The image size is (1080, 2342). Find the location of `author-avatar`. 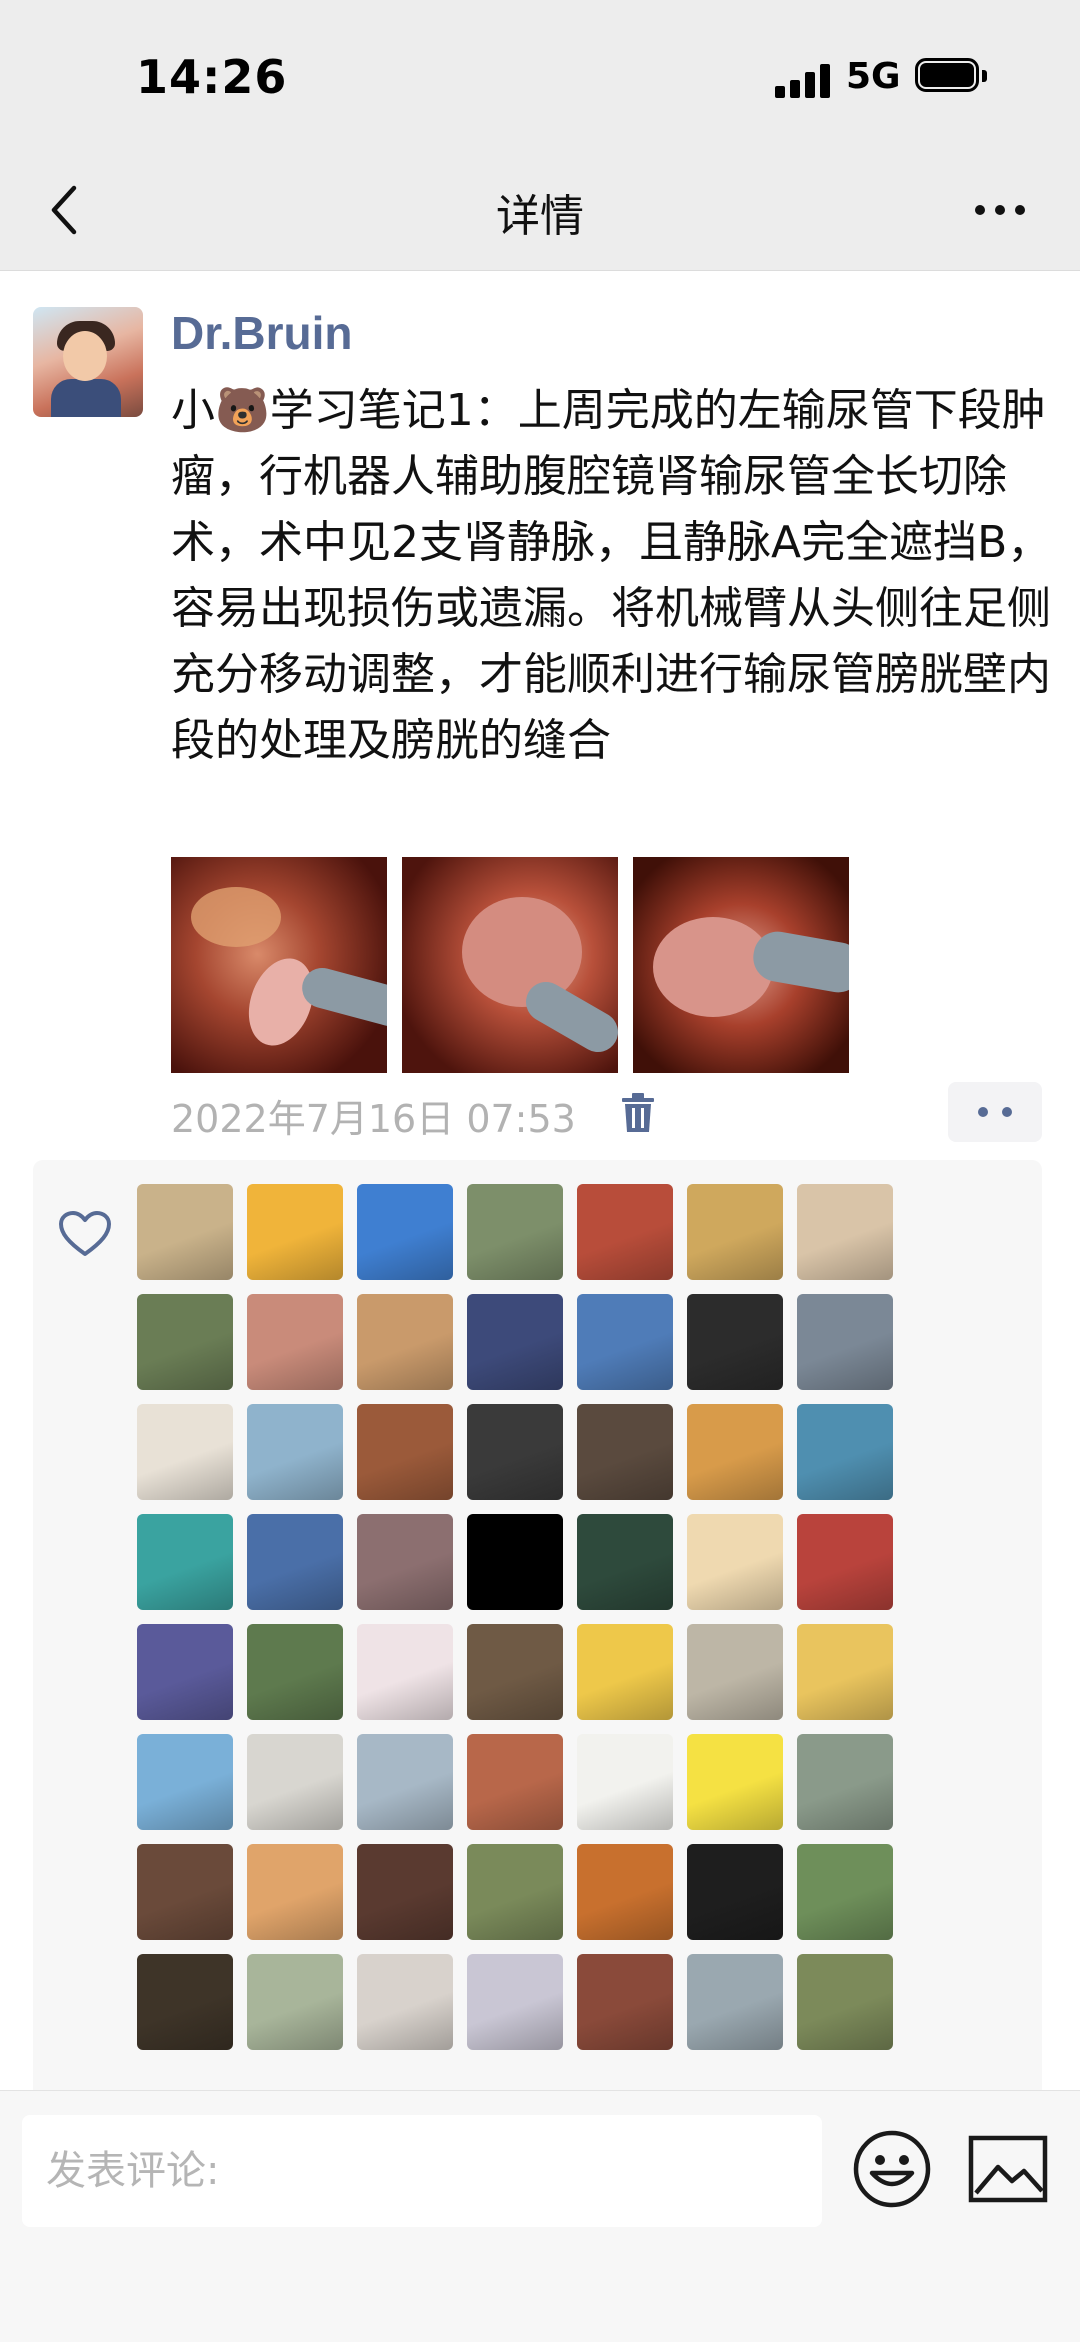

author-avatar is located at coordinates (88, 362).